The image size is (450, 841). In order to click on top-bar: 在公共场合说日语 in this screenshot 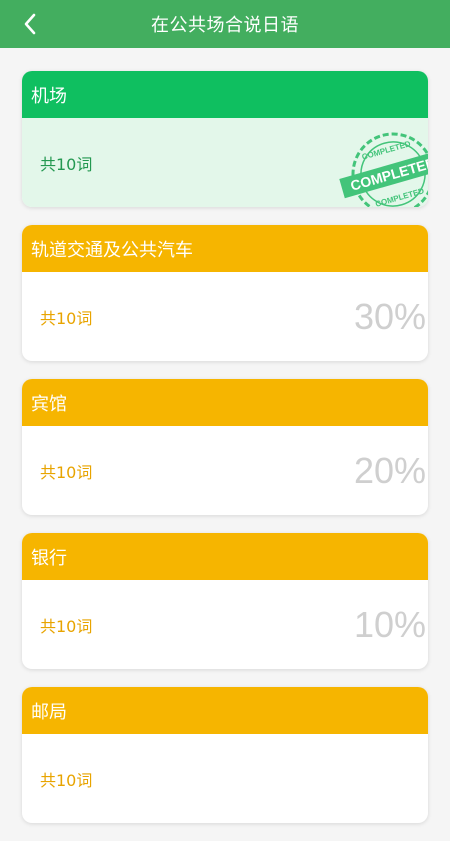, I will do `click(225, 24)`.